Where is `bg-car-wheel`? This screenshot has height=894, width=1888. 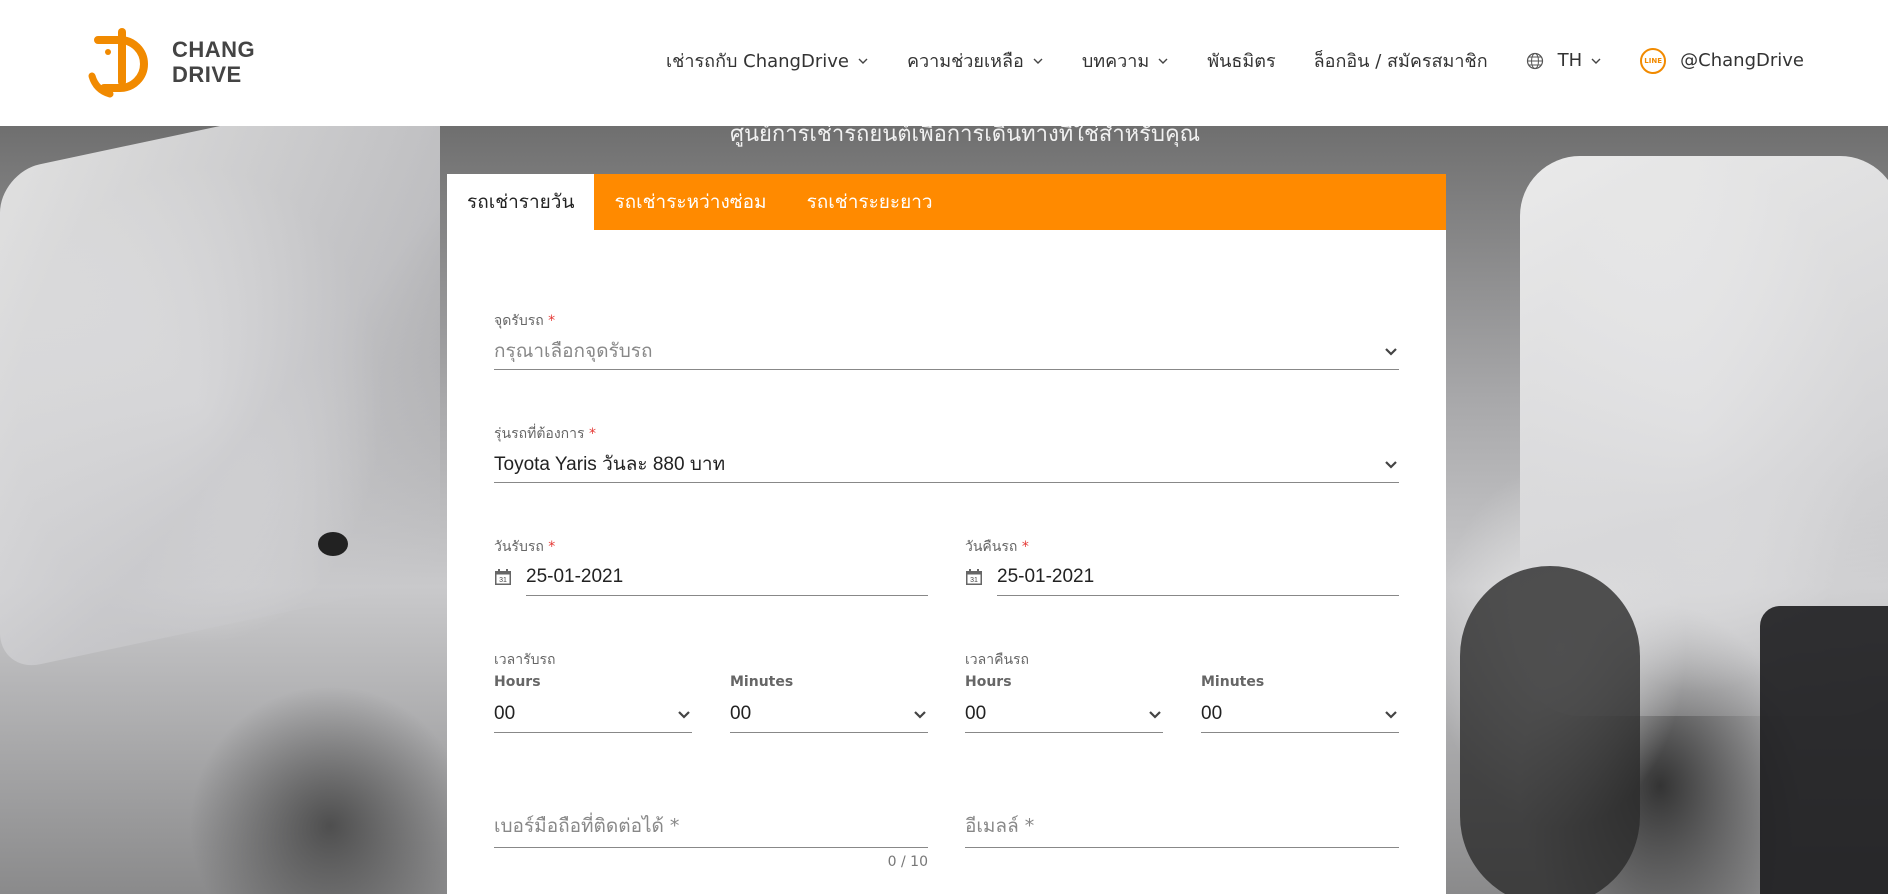 bg-car-wheel is located at coordinates (1550, 730).